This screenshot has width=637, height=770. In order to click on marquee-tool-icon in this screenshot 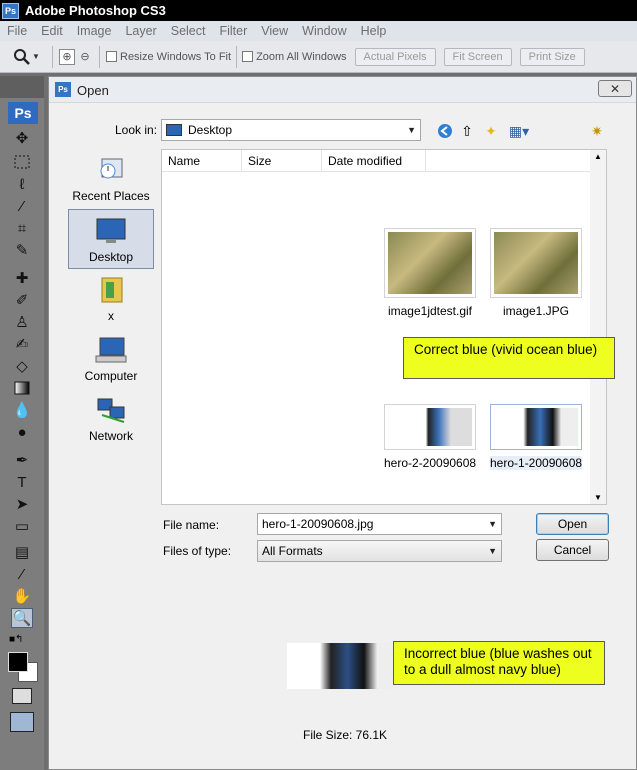, I will do `click(22, 162)`.